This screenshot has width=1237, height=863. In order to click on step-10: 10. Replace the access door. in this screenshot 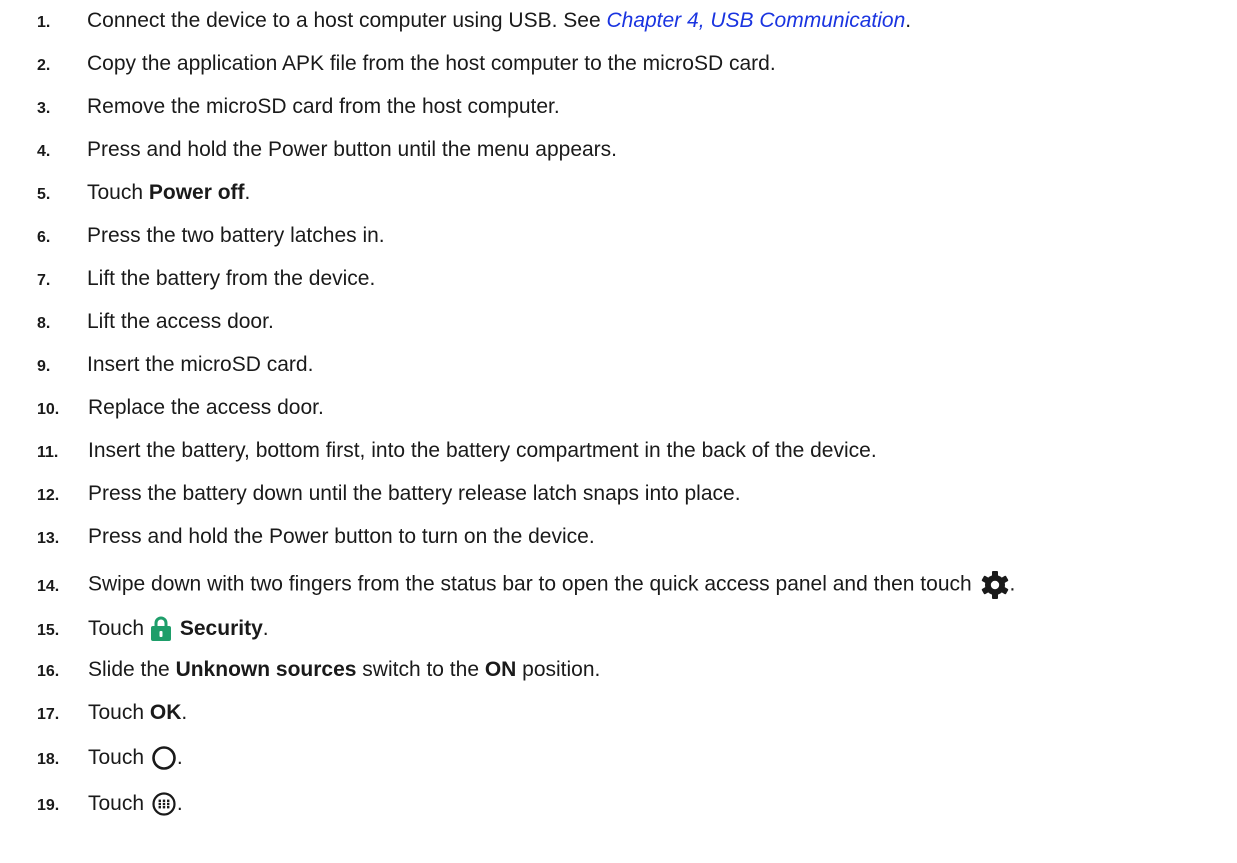, I will do `click(180, 409)`.